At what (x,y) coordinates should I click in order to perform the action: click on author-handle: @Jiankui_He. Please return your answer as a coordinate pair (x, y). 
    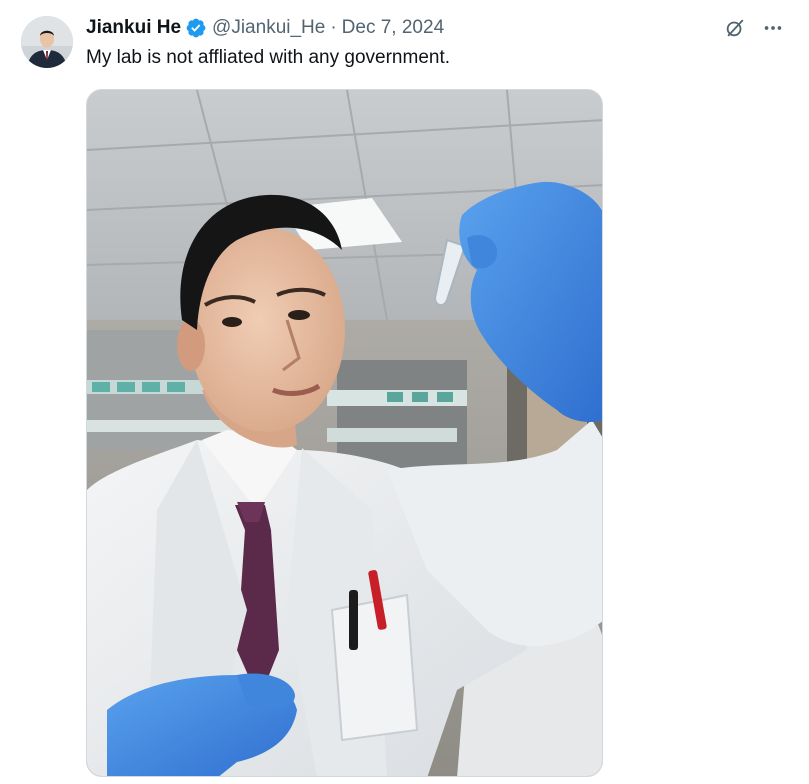
    Looking at the image, I should click on (268, 28).